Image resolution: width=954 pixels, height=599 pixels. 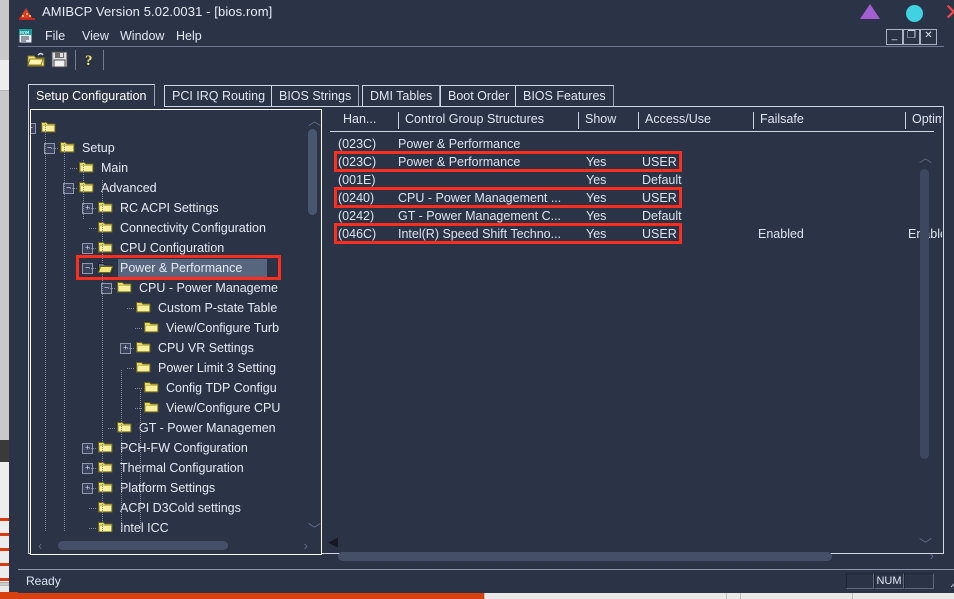 I want to click on menu-view: View, so click(x=95, y=36).